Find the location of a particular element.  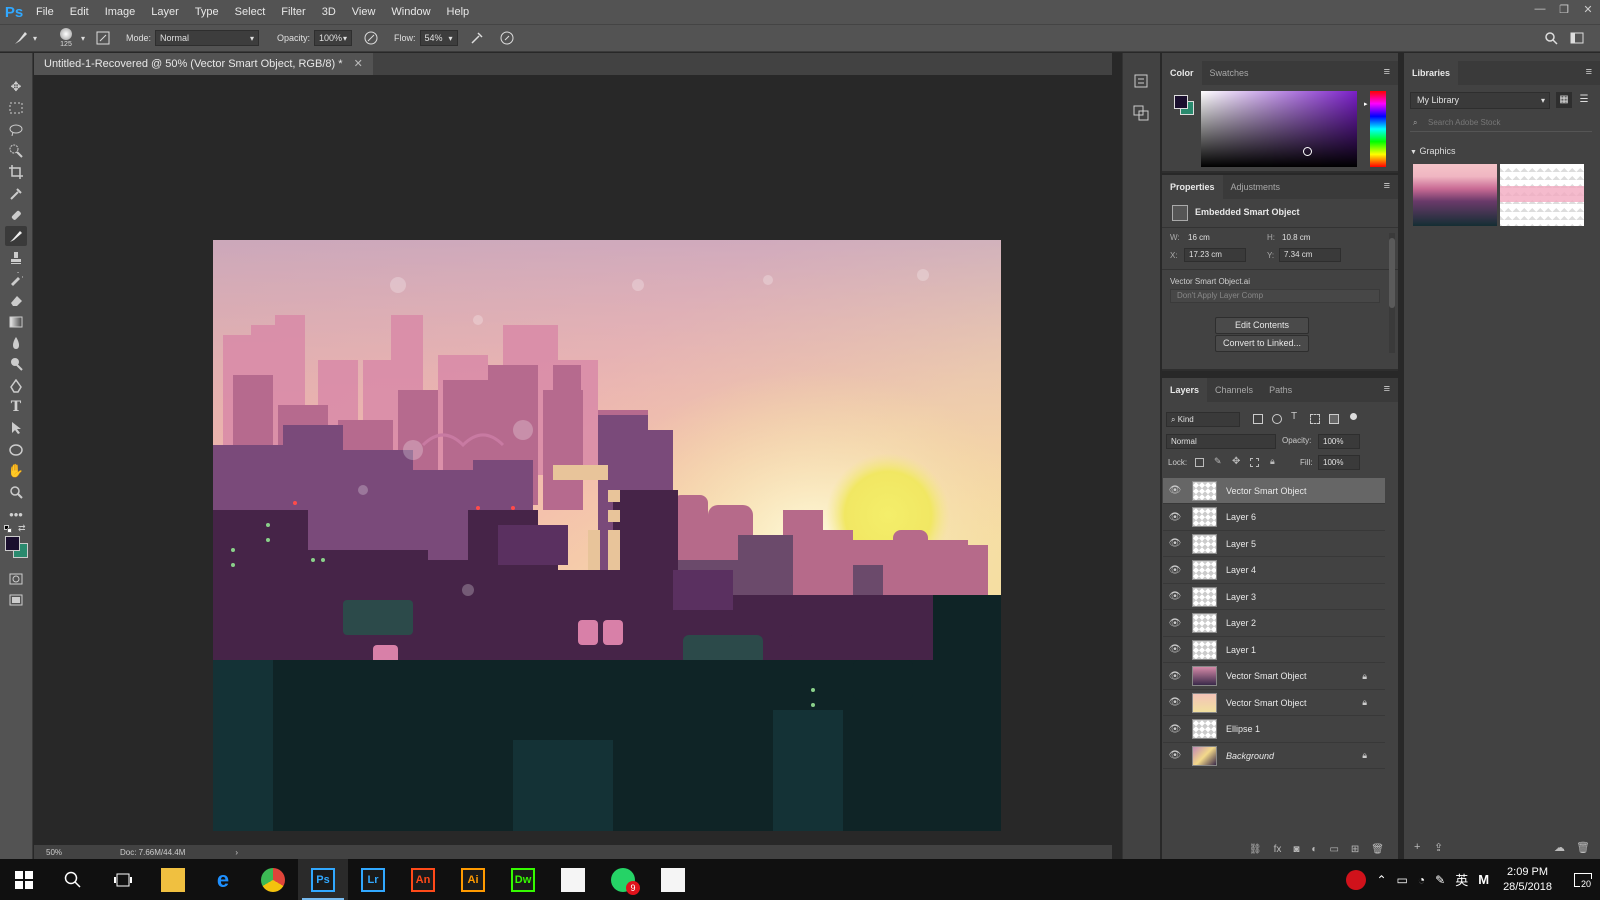

new-layer-icon: ⊞ is located at coordinates (1355, 849).